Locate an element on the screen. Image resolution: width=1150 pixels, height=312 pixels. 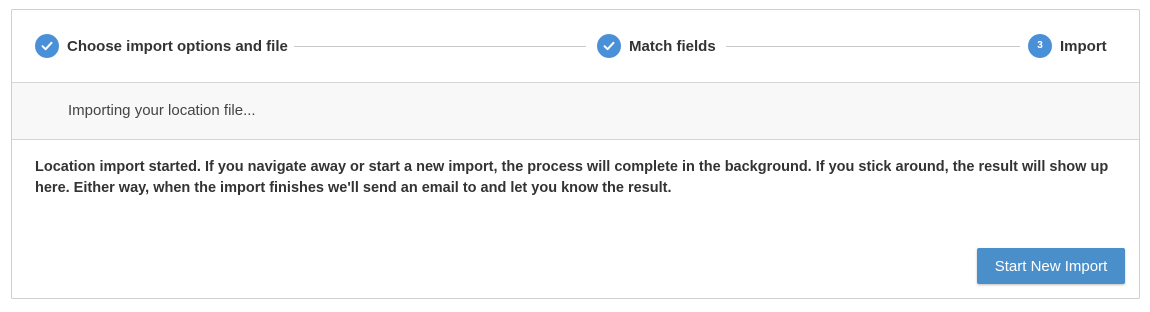
step-number-badge: 3 is located at coordinates (1040, 46).